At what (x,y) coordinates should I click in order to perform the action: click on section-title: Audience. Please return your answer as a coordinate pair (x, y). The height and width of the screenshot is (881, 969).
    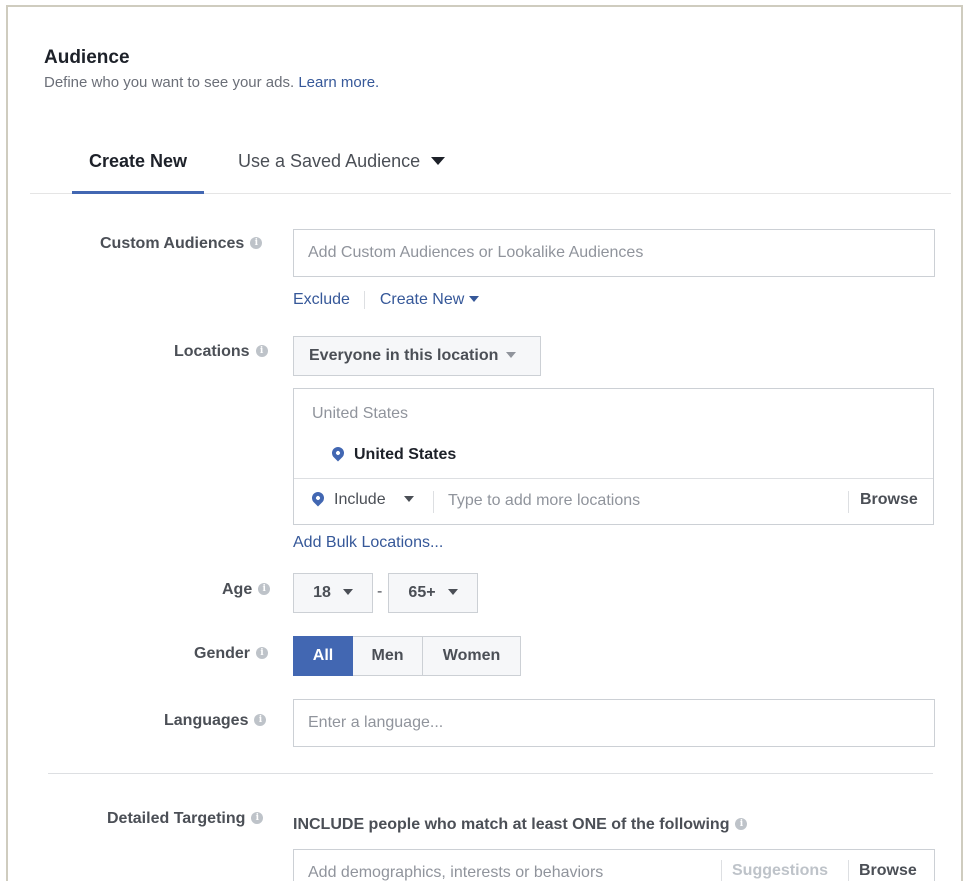
    Looking at the image, I should click on (87, 57).